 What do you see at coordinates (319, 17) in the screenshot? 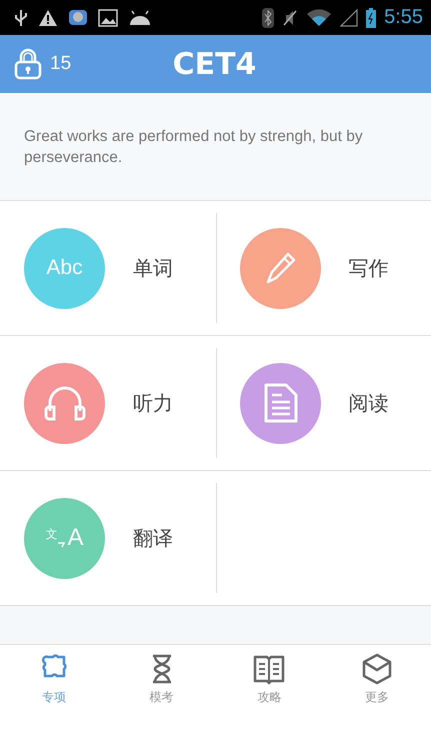
I see `wifi-icon` at bounding box center [319, 17].